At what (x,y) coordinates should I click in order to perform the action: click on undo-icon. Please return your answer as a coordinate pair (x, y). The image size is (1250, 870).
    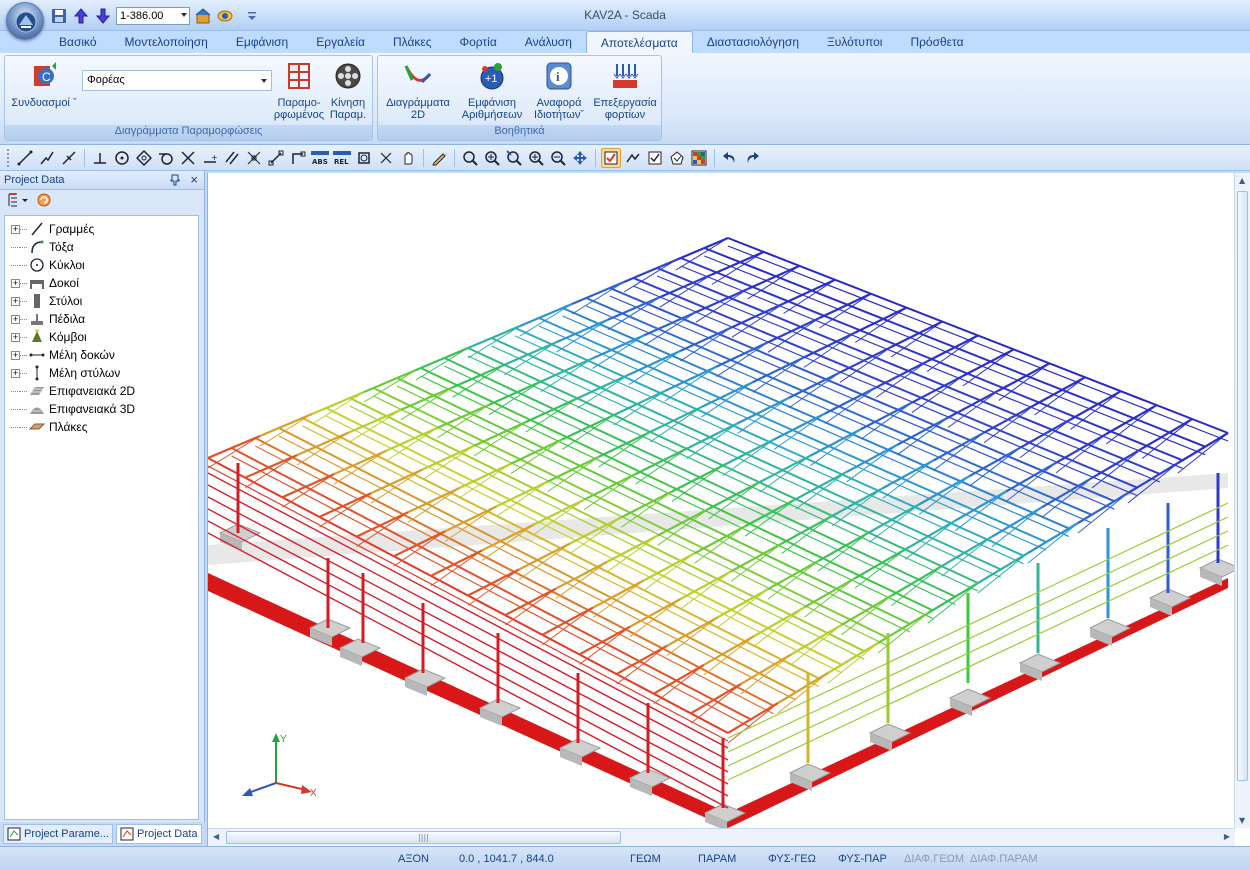
    Looking at the image, I should click on (730, 158).